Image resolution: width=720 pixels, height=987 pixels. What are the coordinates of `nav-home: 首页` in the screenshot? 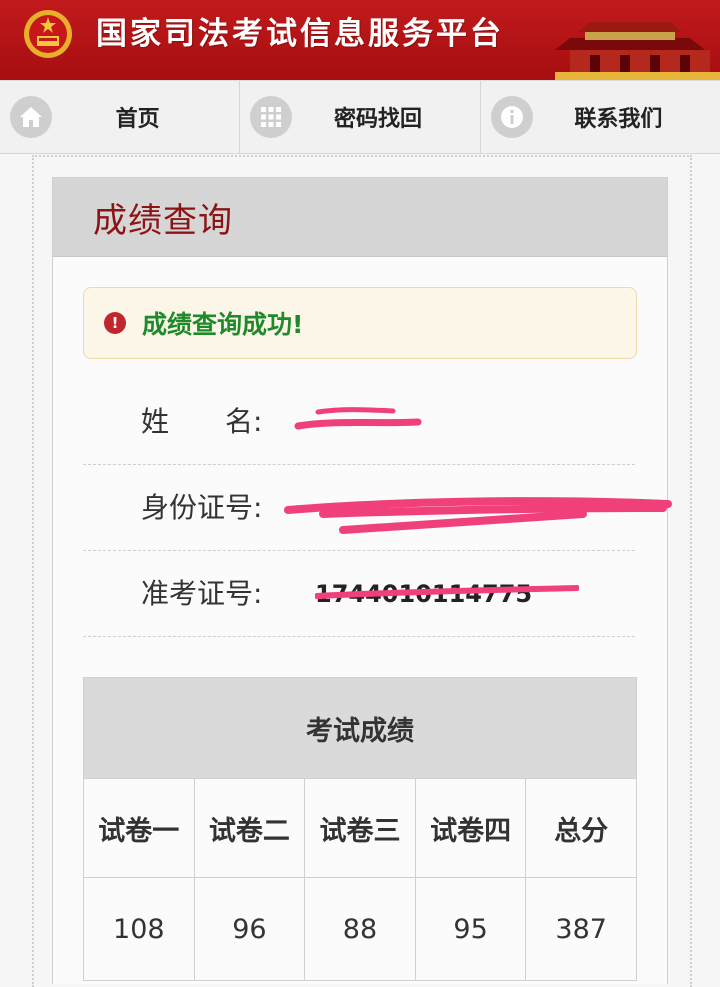 It's located at (120, 117).